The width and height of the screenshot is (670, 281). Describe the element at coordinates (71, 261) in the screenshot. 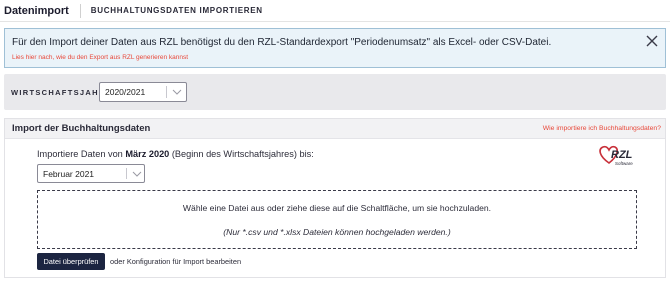

I see `check-file-button: Datei überprüfen` at that location.